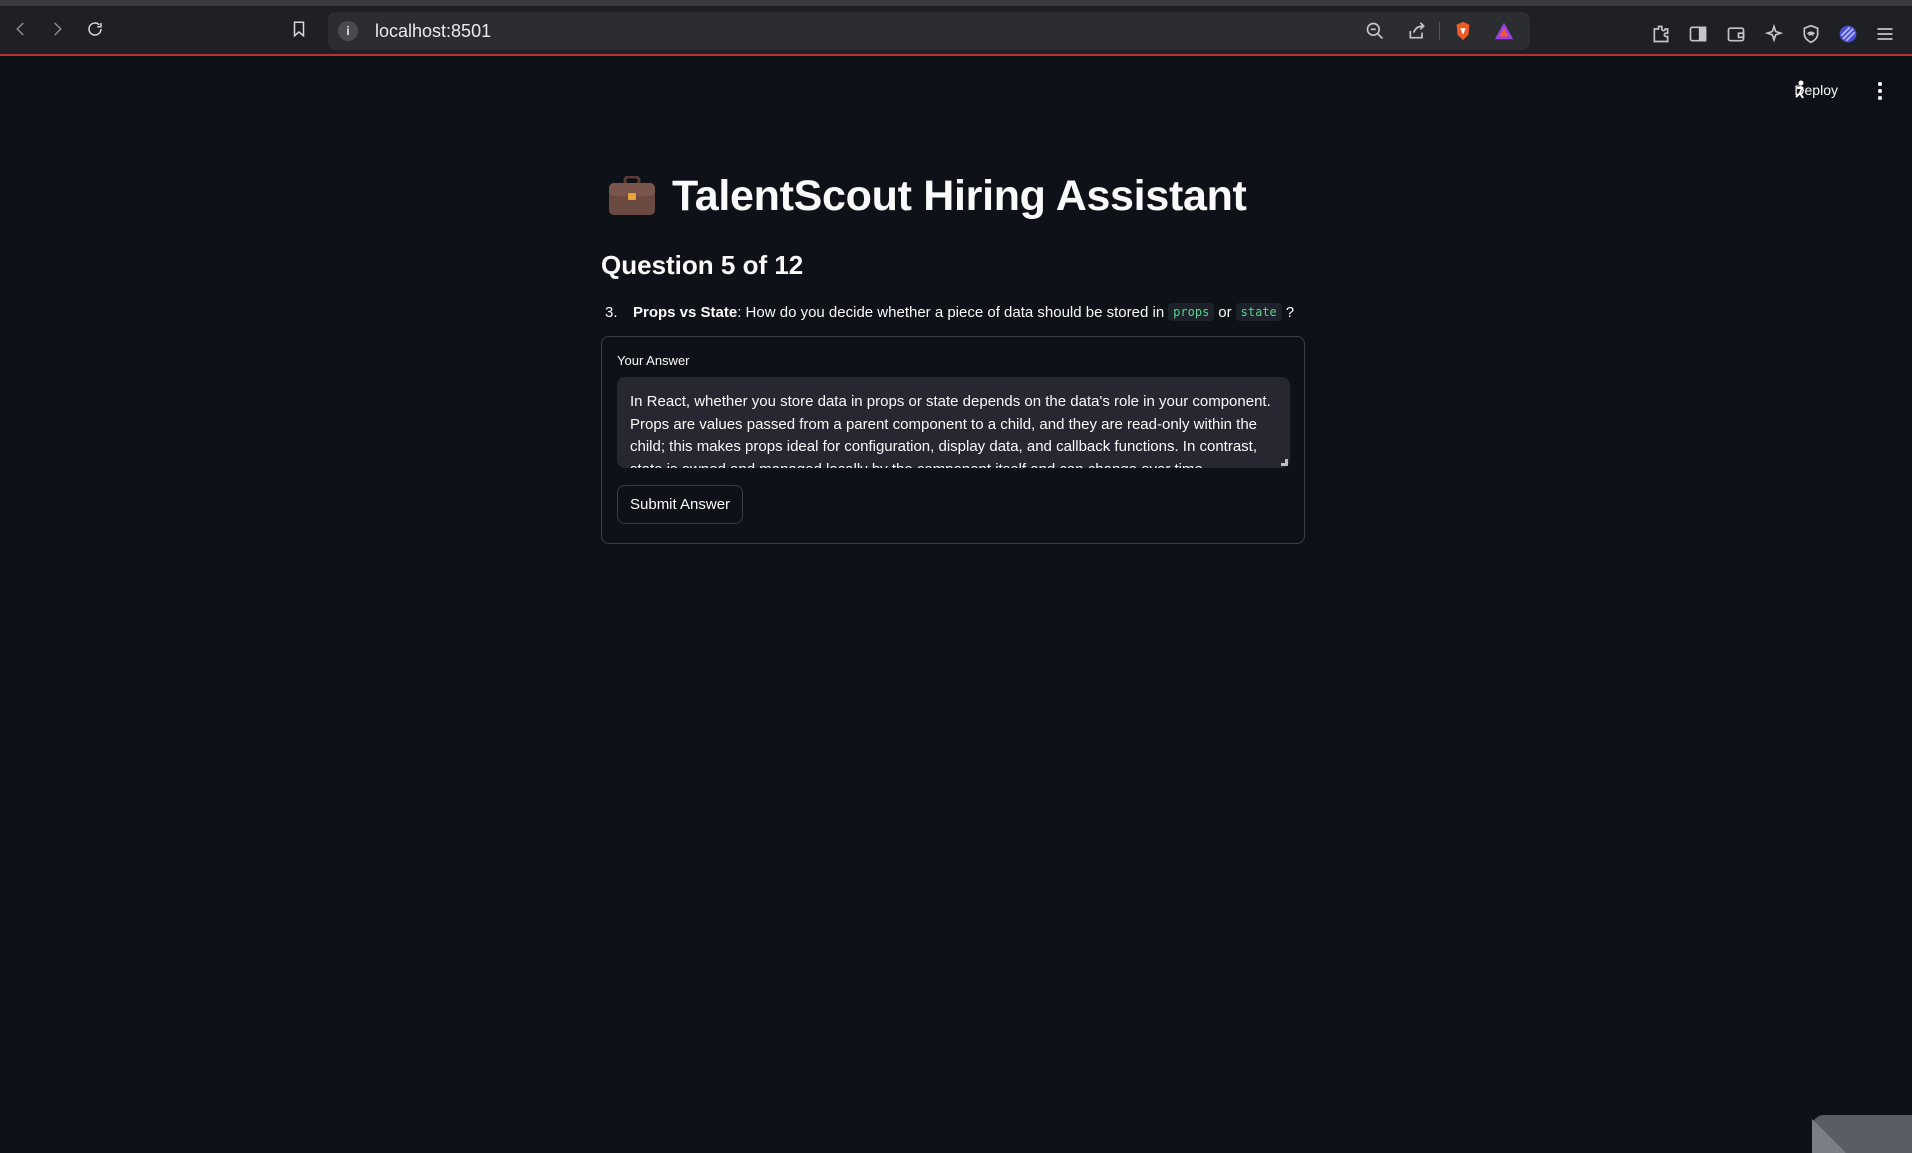 This screenshot has height=1153, width=1912. I want to click on loading-bar, so click(956, 55).